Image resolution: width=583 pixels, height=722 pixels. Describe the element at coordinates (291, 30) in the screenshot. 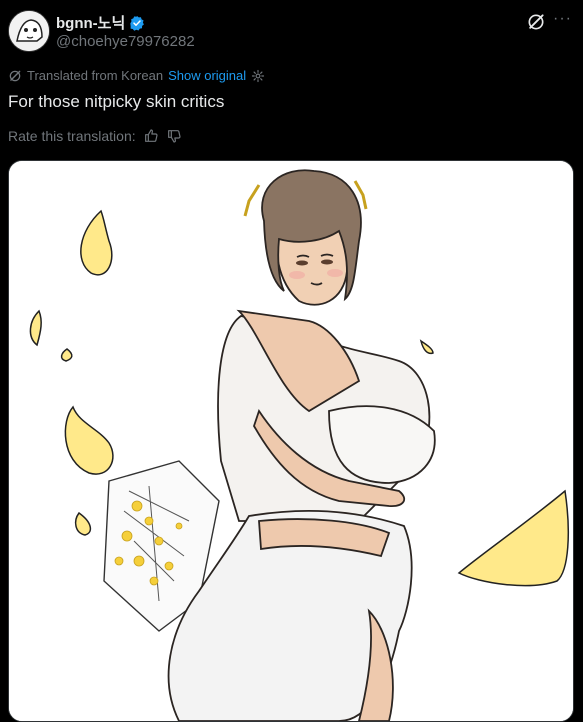

I see `tweet-header: bgnn-노닉 @choehye79976282 ···` at that location.